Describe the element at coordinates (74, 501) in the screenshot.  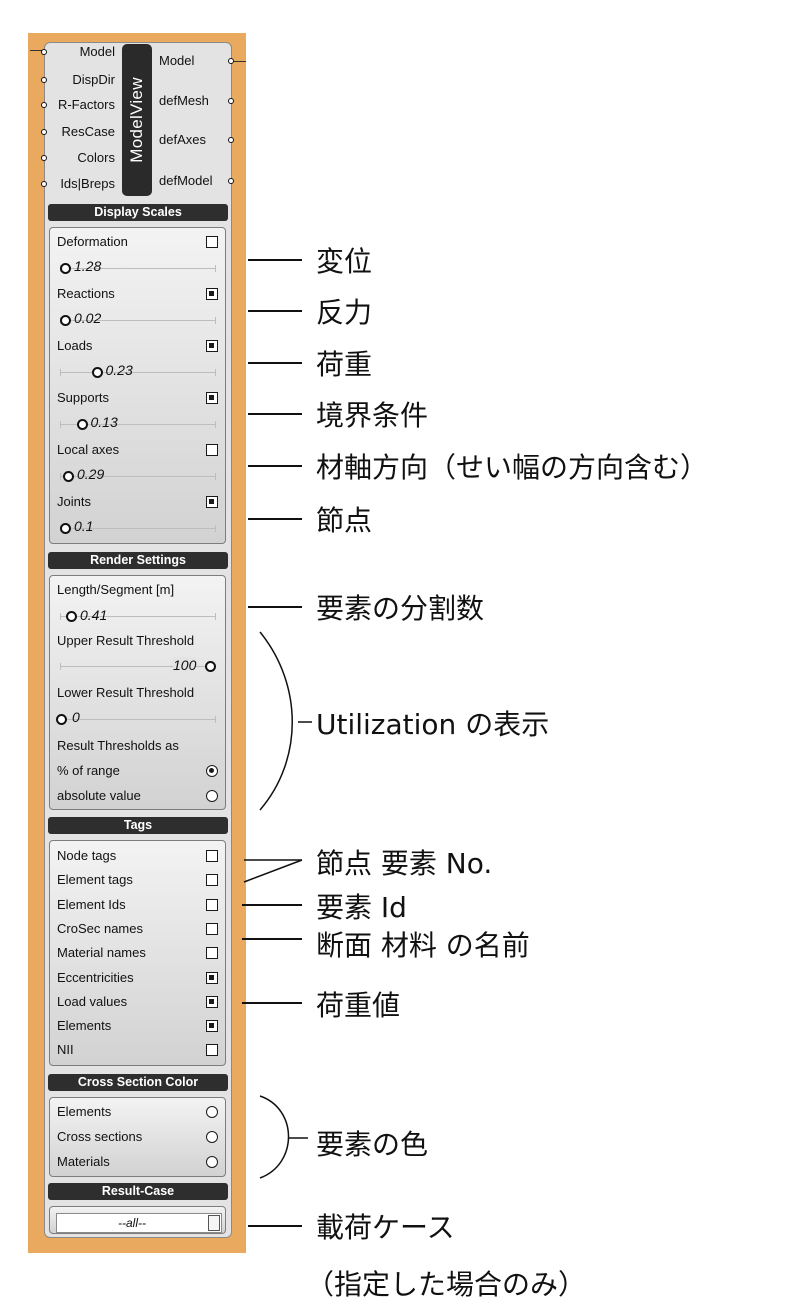
I see `scale-label: Joints` at that location.